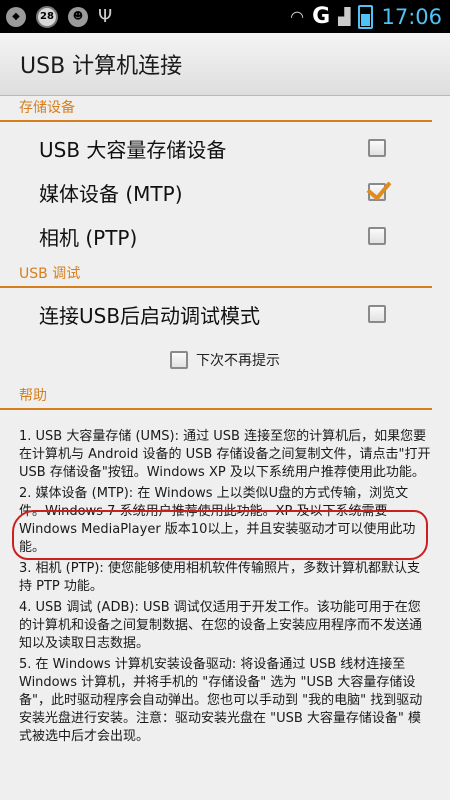 The image size is (450, 800). Describe the element at coordinates (344, 16) in the screenshot. I see `signal-icon: ▟` at that location.